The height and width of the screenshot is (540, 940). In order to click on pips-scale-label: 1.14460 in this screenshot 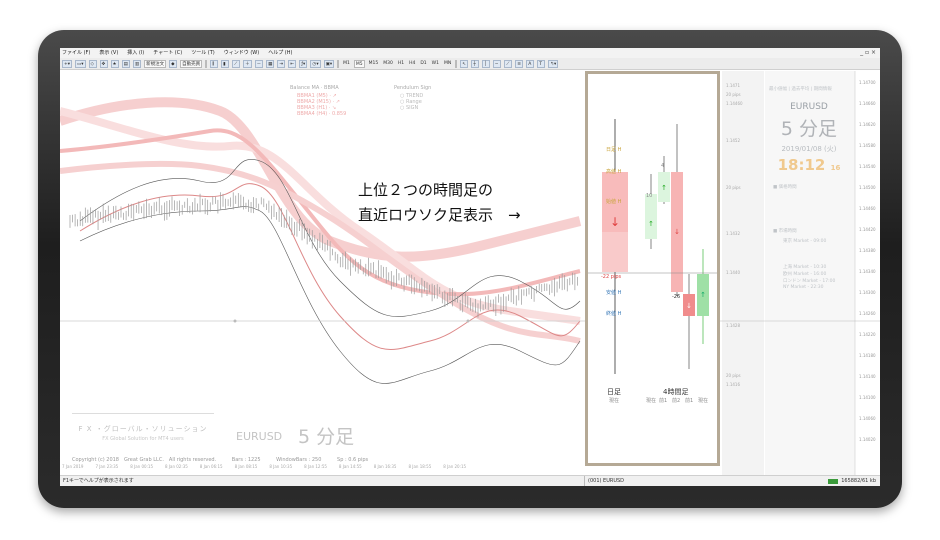, I will do `click(734, 103)`.